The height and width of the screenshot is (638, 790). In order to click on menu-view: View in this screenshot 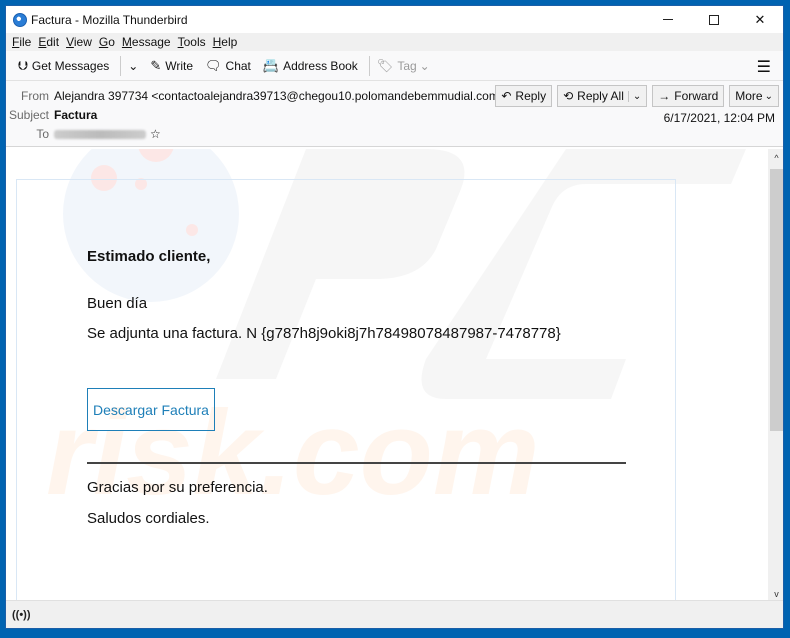, I will do `click(79, 42)`.